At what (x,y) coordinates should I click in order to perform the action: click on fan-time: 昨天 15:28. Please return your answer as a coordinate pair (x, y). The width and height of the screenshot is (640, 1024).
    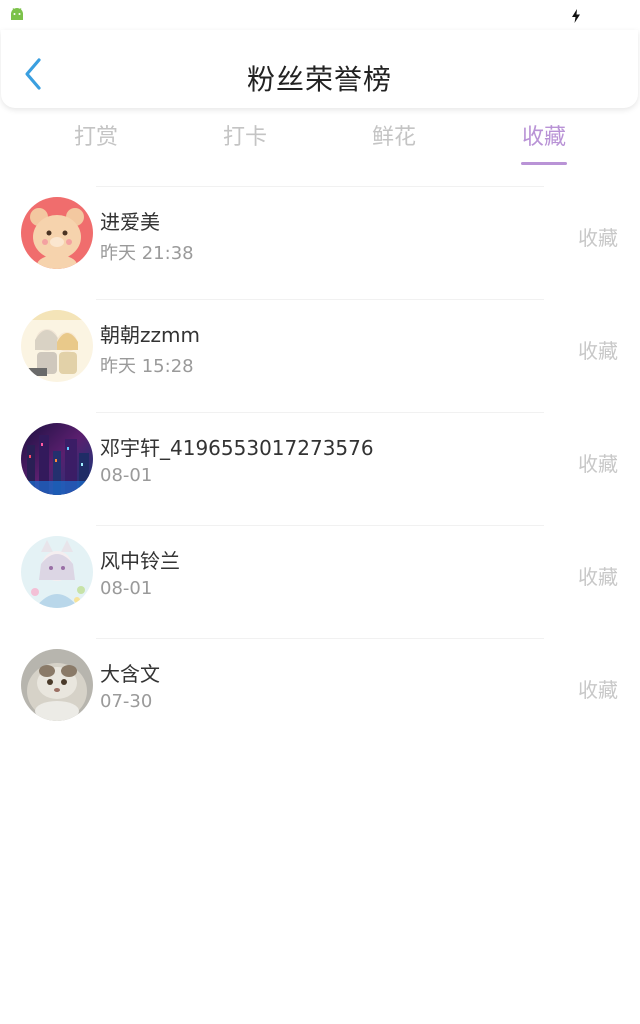
    Looking at the image, I should click on (147, 366).